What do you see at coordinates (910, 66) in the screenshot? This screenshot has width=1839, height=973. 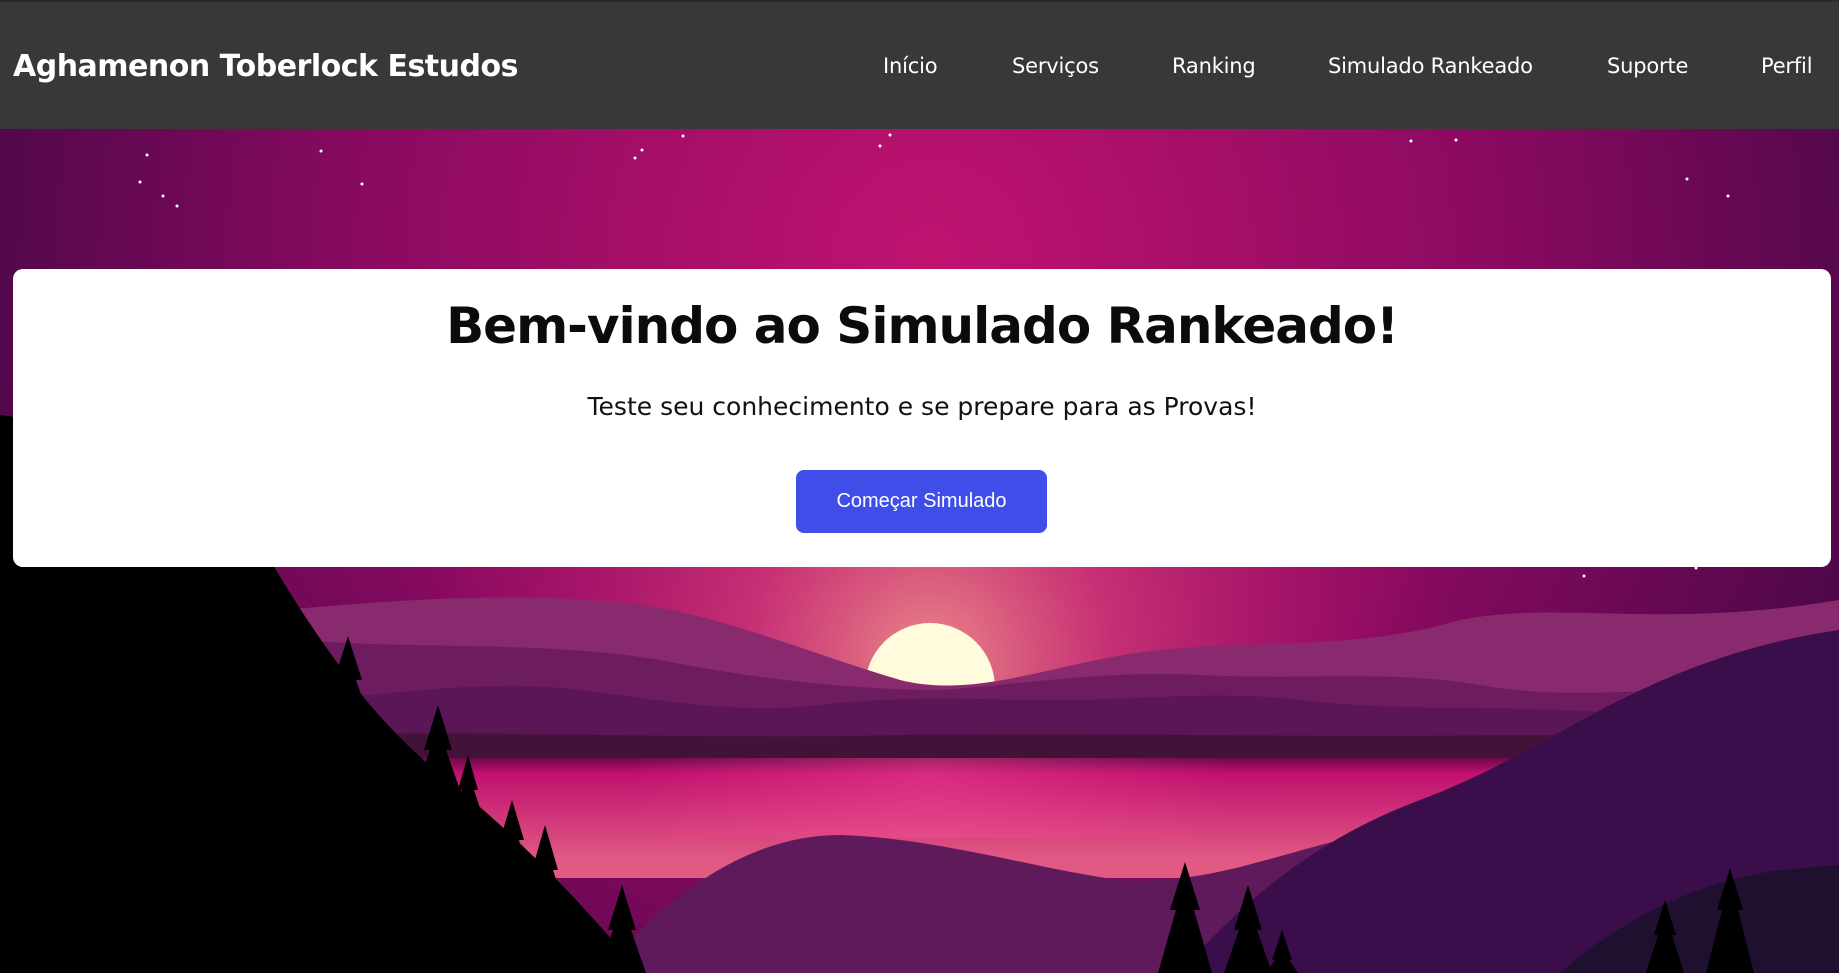 I see `nav-link-inicio: Início` at bounding box center [910, 66].